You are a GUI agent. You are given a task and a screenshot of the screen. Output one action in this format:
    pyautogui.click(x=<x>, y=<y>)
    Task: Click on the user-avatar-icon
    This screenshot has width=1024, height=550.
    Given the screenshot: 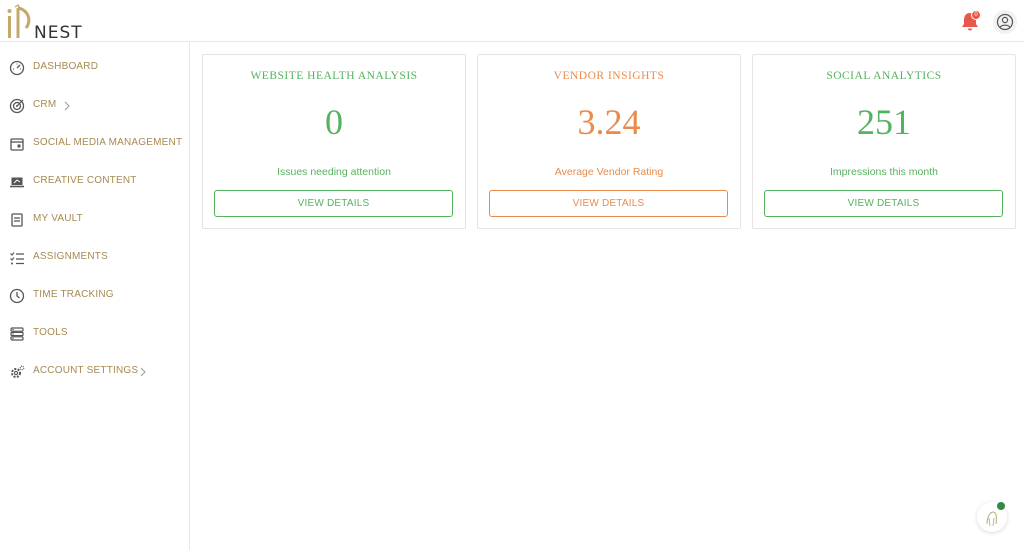 What is the action you would take?
    pyautogui.click(x=1005, y=22)
    